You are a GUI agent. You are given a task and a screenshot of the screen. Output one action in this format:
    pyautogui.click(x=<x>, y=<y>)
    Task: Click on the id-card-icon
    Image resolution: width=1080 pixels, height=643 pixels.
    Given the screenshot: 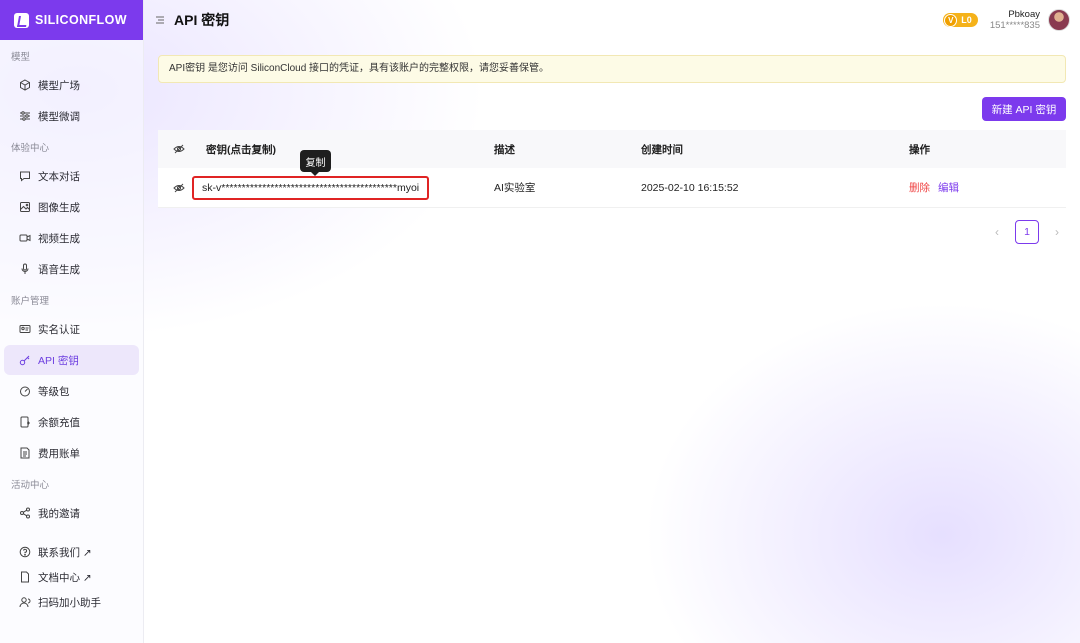 What is the action you would take?
    pyautogui.click(x=25, y=329)
    